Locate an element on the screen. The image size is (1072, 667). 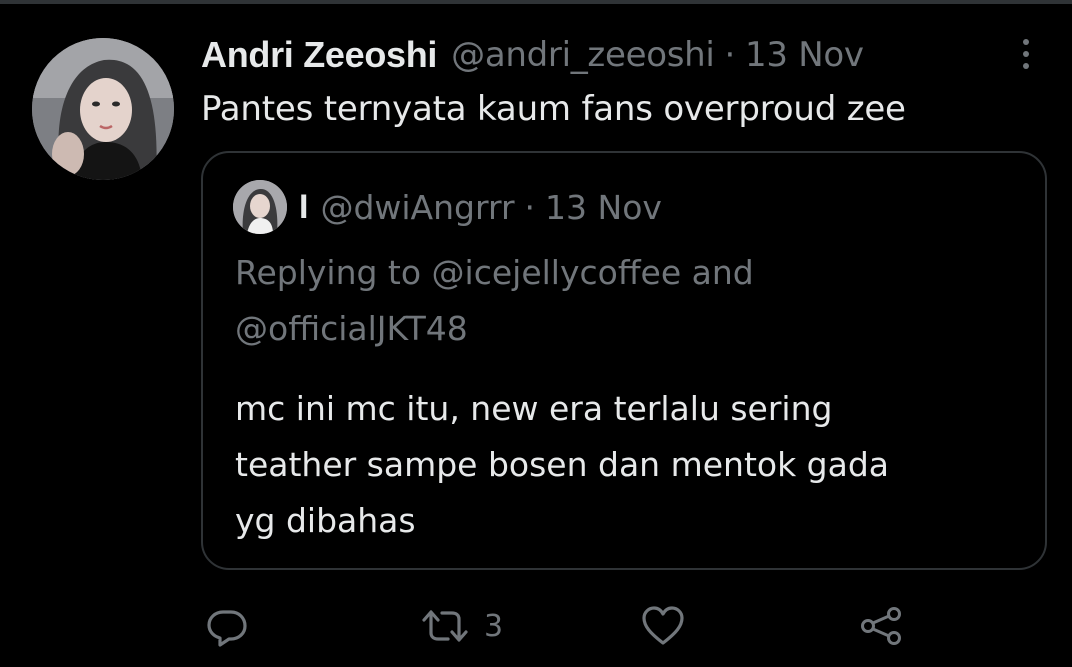
quoted-tweet-header: I @dwiAngrrr · 13 Nov is located at coordinates (447, 207).